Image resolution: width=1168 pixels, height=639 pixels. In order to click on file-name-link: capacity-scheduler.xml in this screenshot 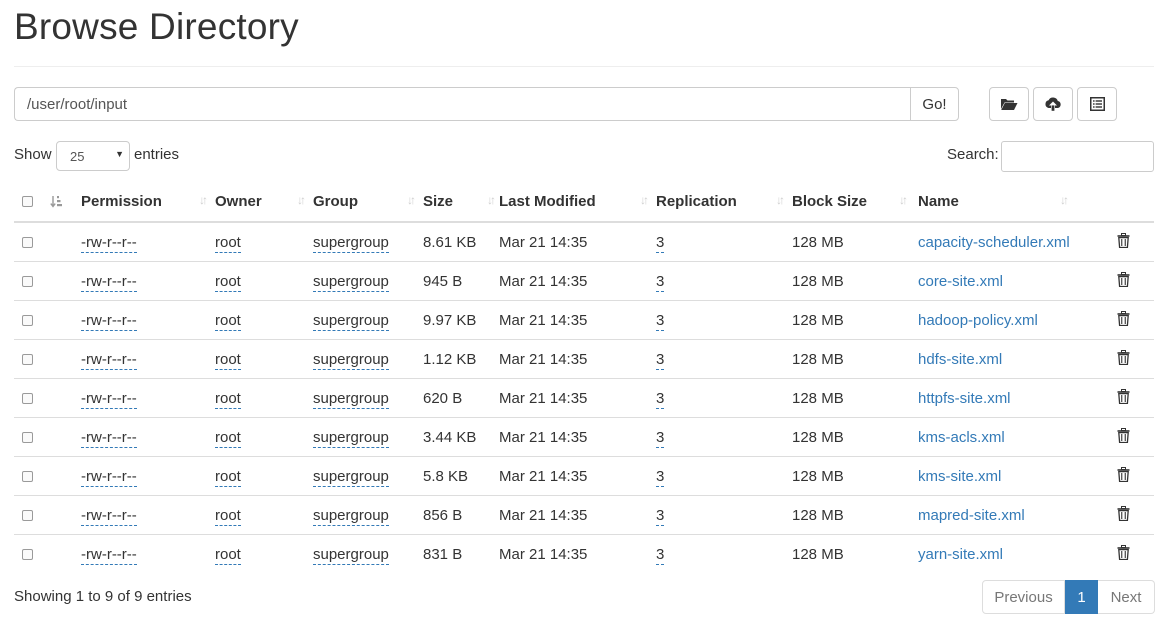, I will do `click(994, 242)`.